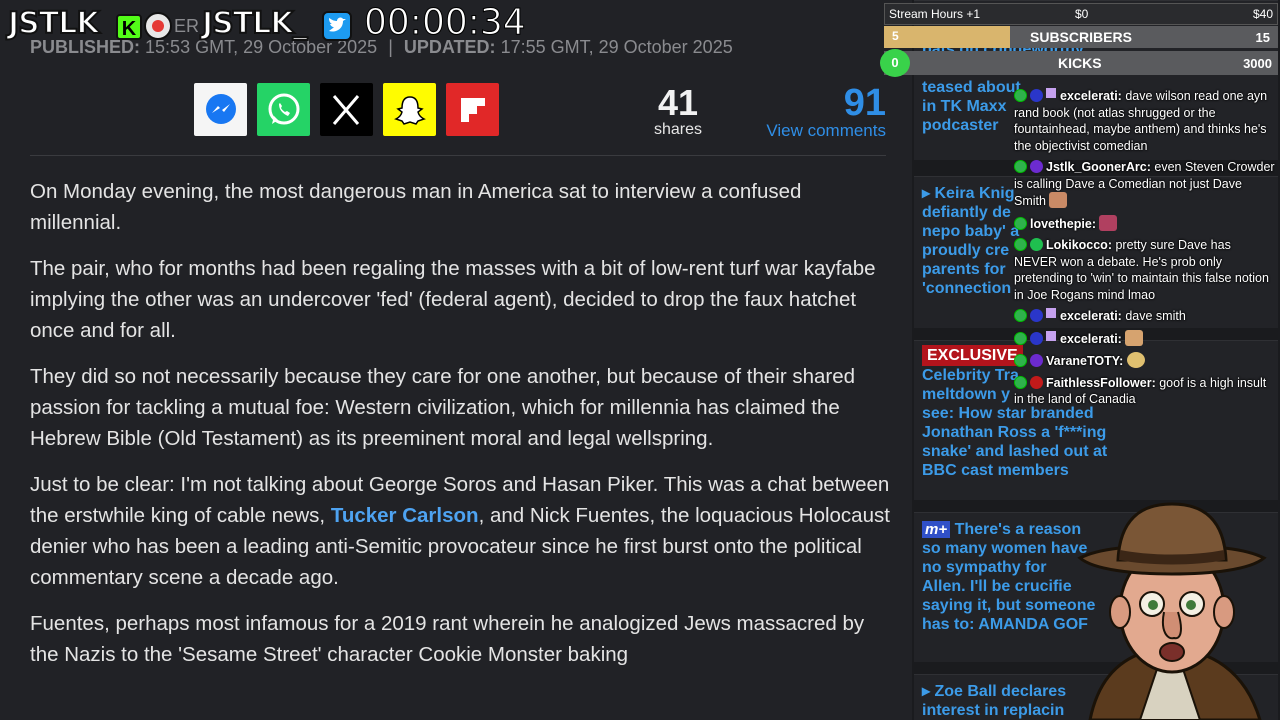 The image size is (1280, 720). What do you see at coordinates (1079, 245) in the screenshot?
I see `chat-username: Lokikocco:` at bounding box center [1079, 245].